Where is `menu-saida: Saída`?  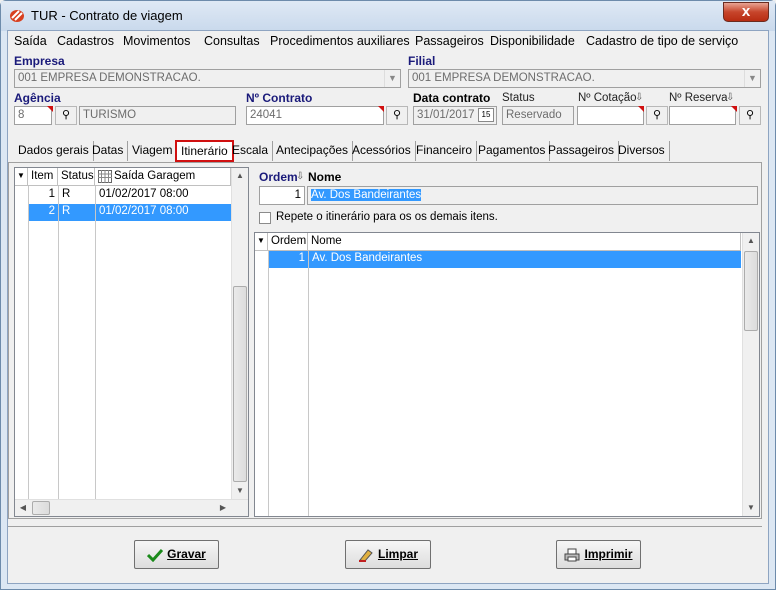 menu-saida: Saída is located at coordinates (30, 41).